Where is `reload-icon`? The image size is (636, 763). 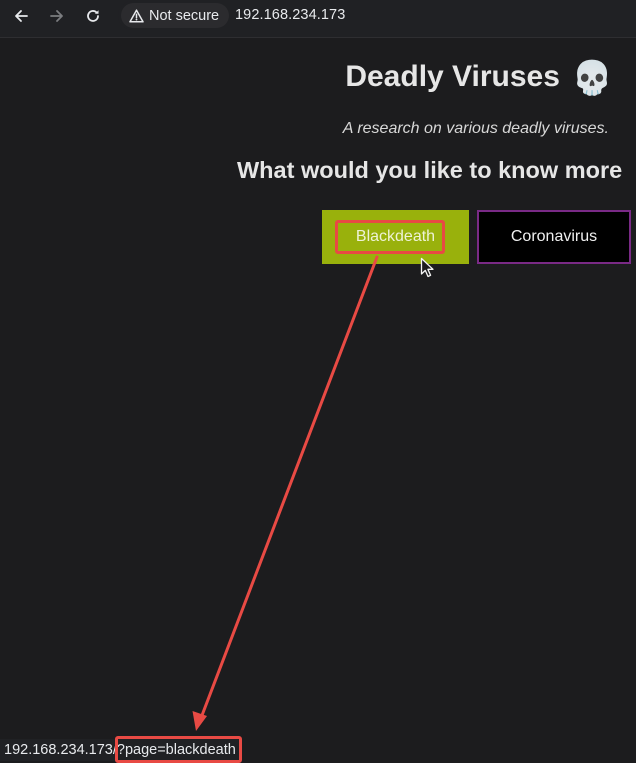
reload-icon is located at coordinates (93, 16).